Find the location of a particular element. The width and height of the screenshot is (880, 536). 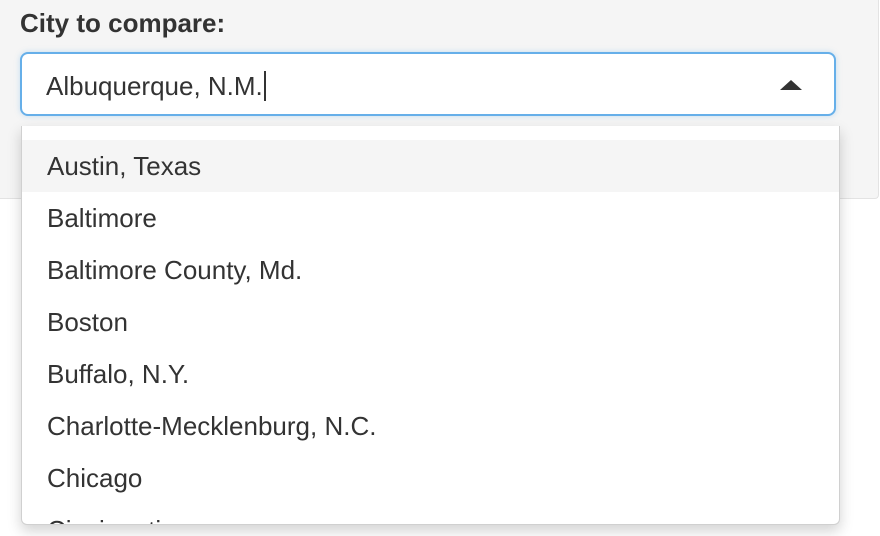

option-chicago: Chicago is located at coordinates (430, 478).